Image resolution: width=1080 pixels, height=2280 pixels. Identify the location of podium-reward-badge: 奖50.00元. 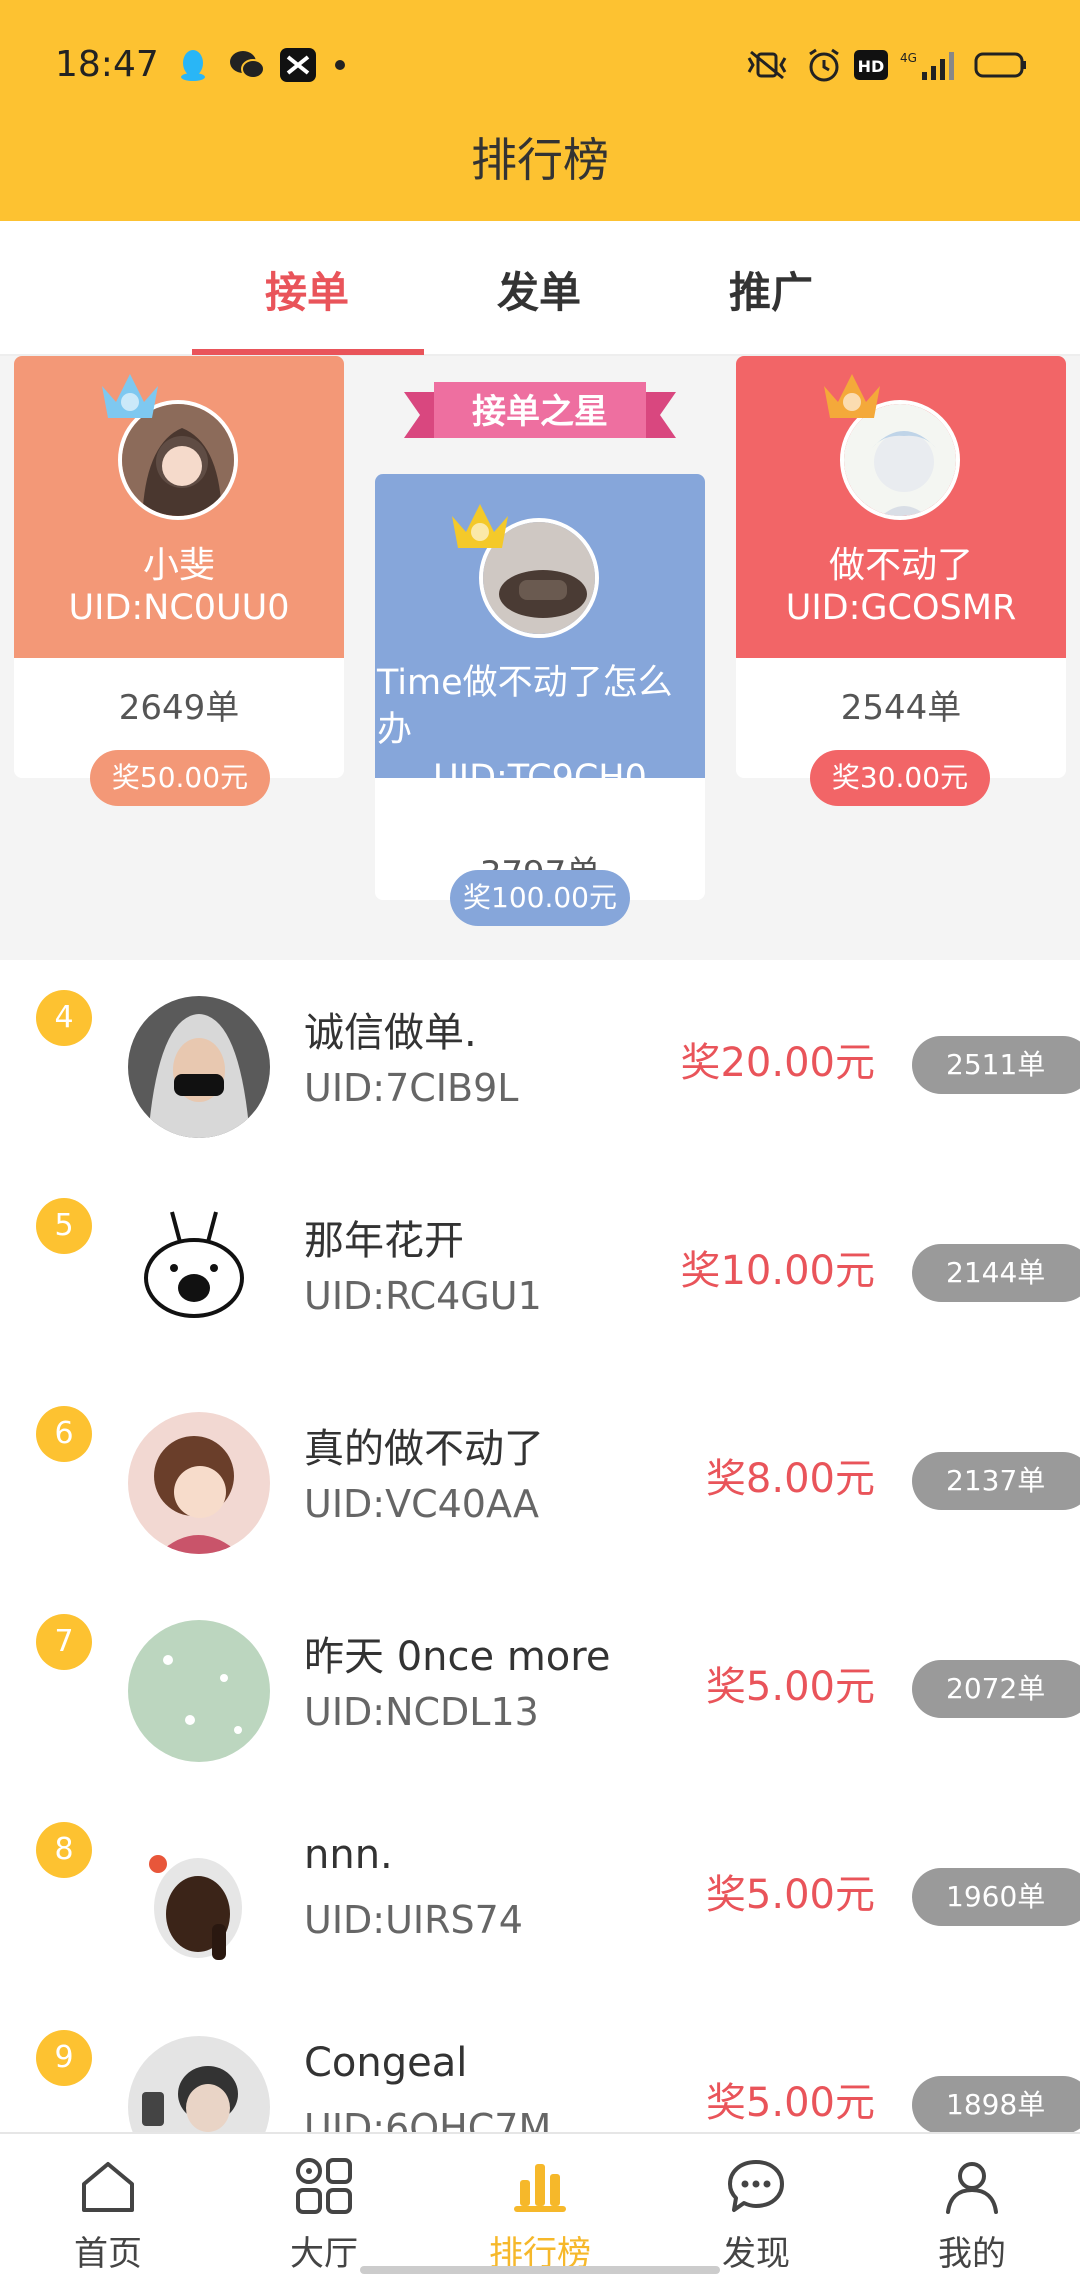
(180, 778).